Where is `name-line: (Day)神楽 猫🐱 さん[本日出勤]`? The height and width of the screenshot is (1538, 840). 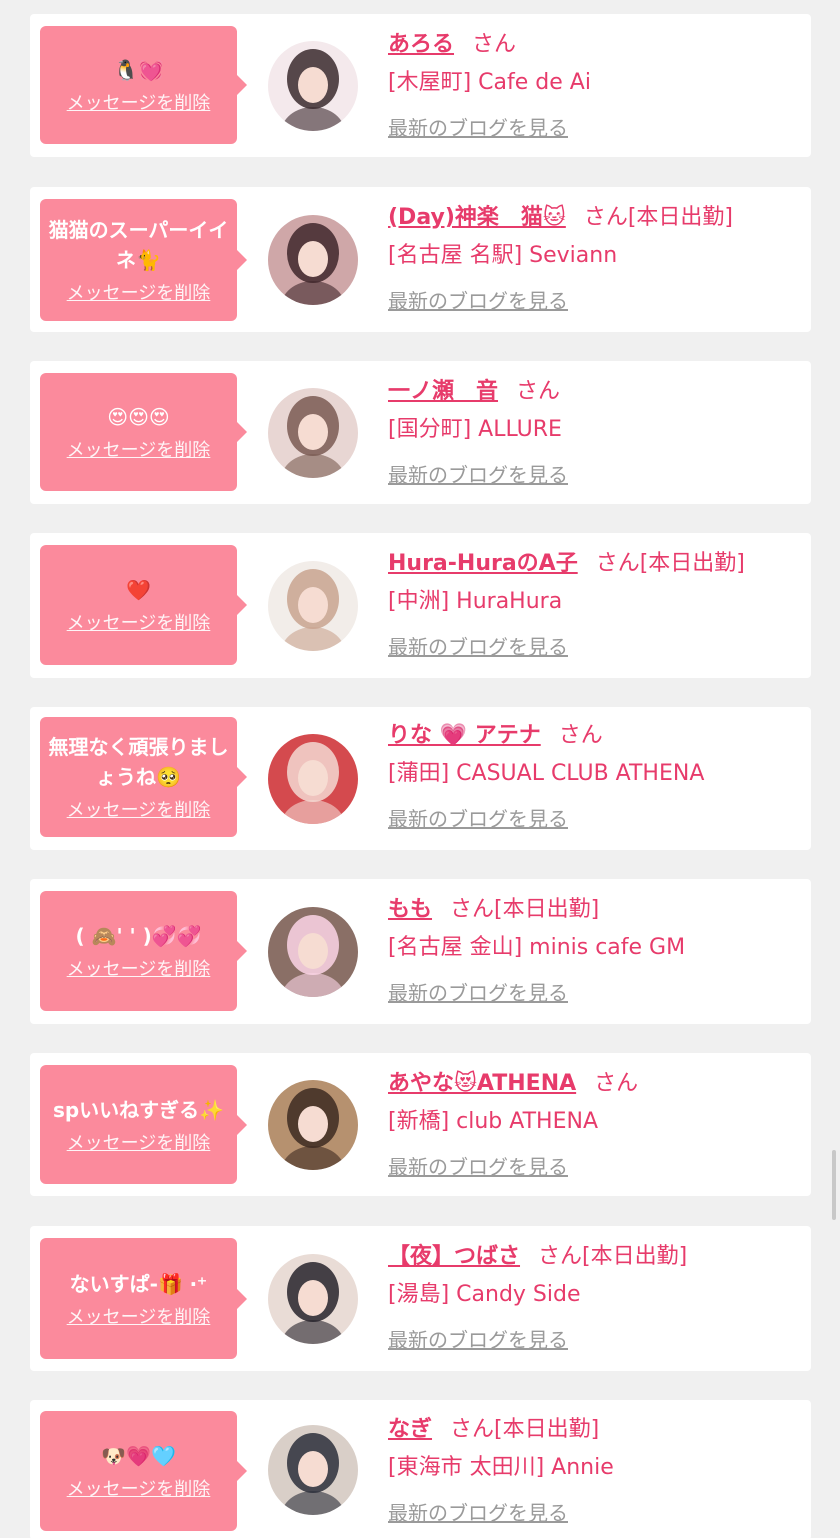 name-line: (Day)神楽 猫🐱 さん[本日出勤] is located at coordinates (594, 218).